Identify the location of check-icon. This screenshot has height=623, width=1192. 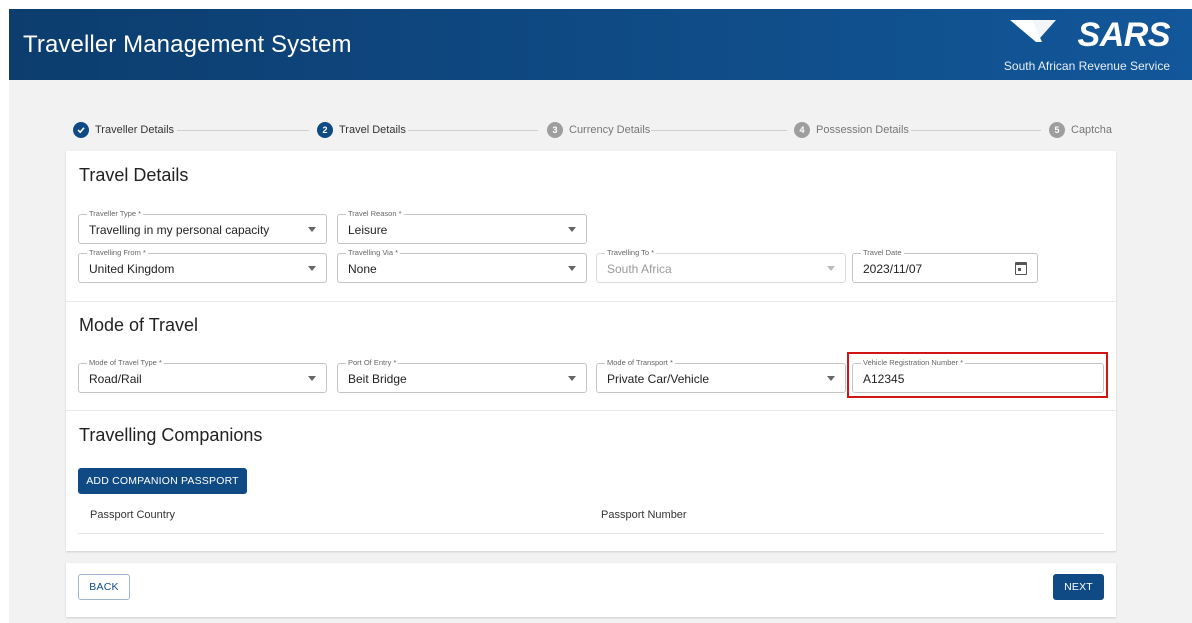
(81, 130).